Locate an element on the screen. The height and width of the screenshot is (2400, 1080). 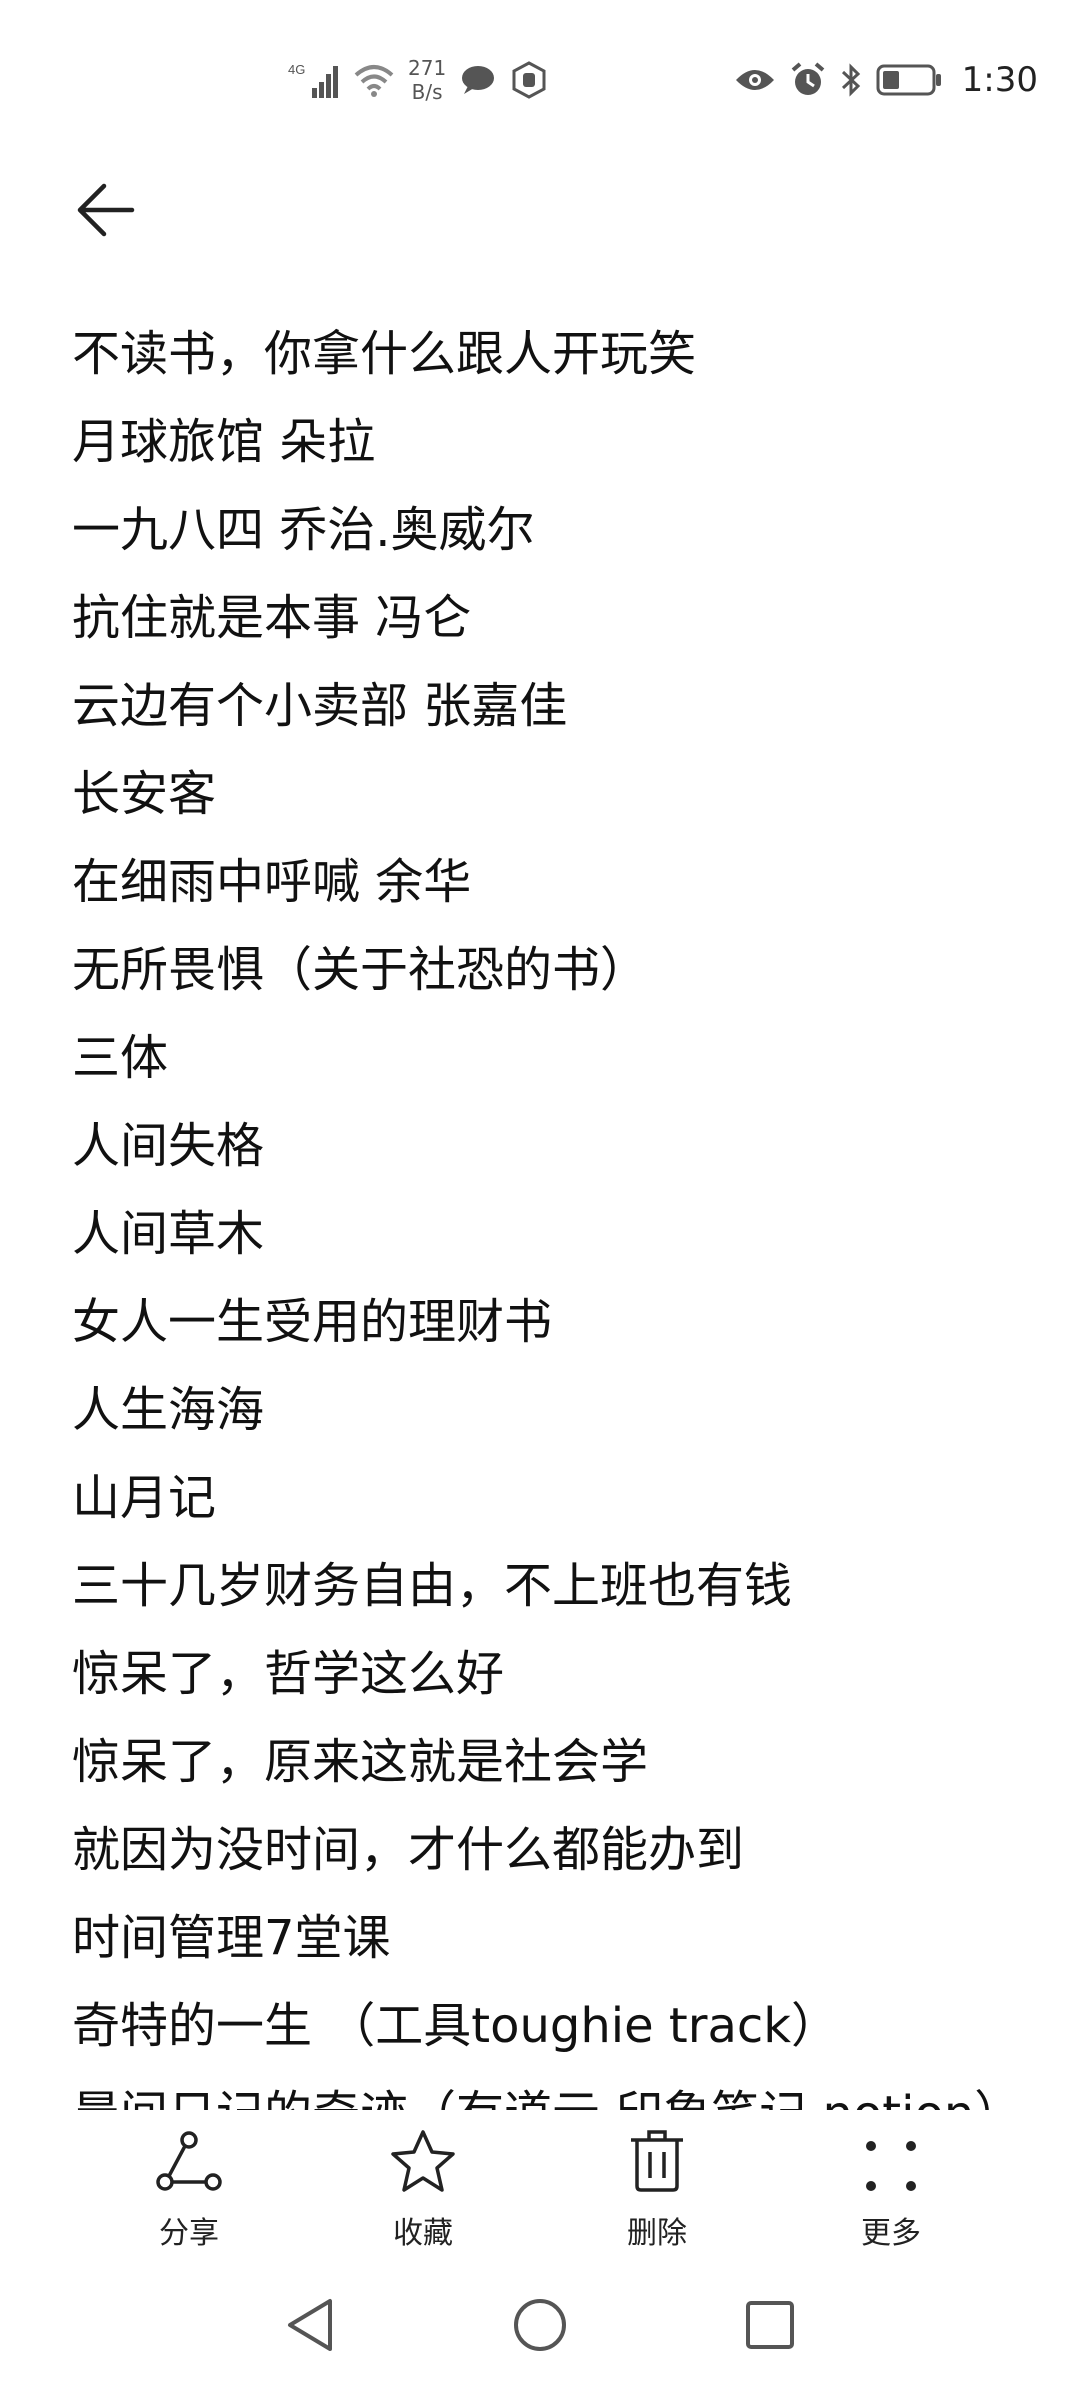
note-line: 晨间日记的奇迹（有道云 印象笔记 notion） is located at coordinates (552, 2090).